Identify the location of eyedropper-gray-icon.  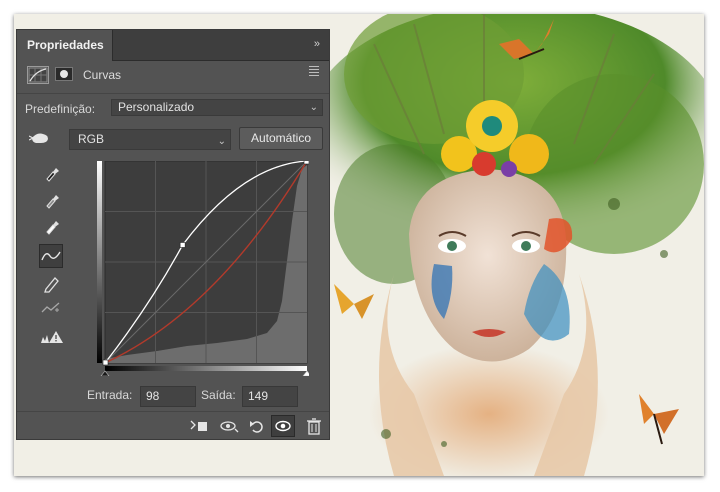
(51, 200).